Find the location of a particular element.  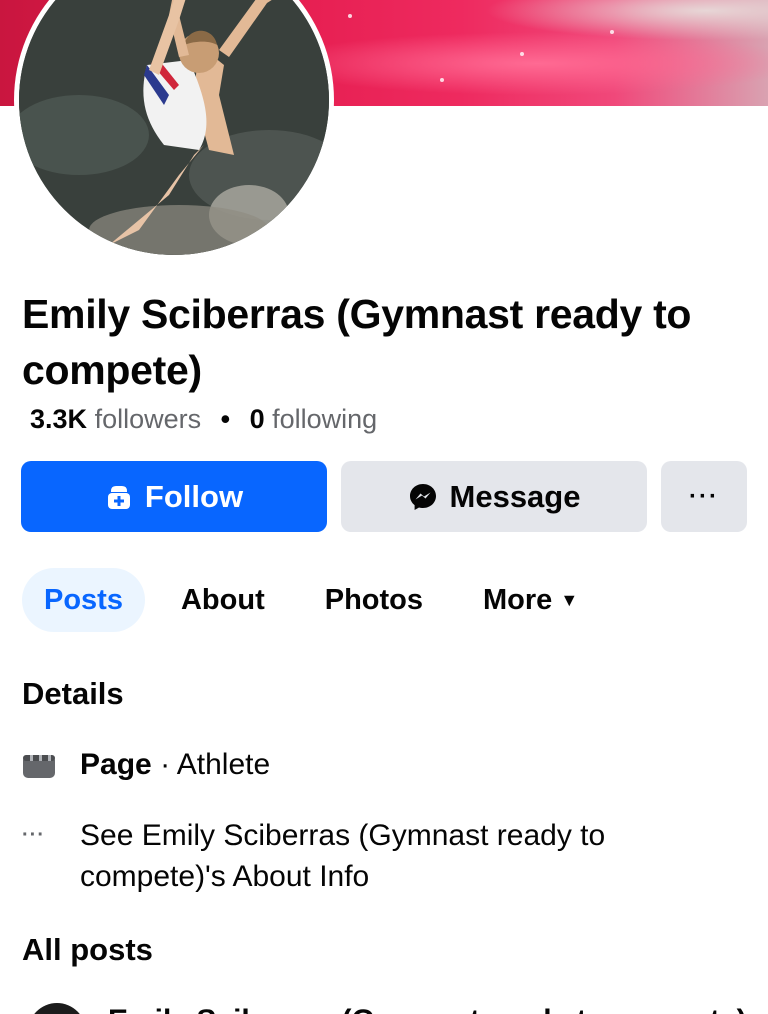

gymnast-illustration is located at coordinates (174, 127).